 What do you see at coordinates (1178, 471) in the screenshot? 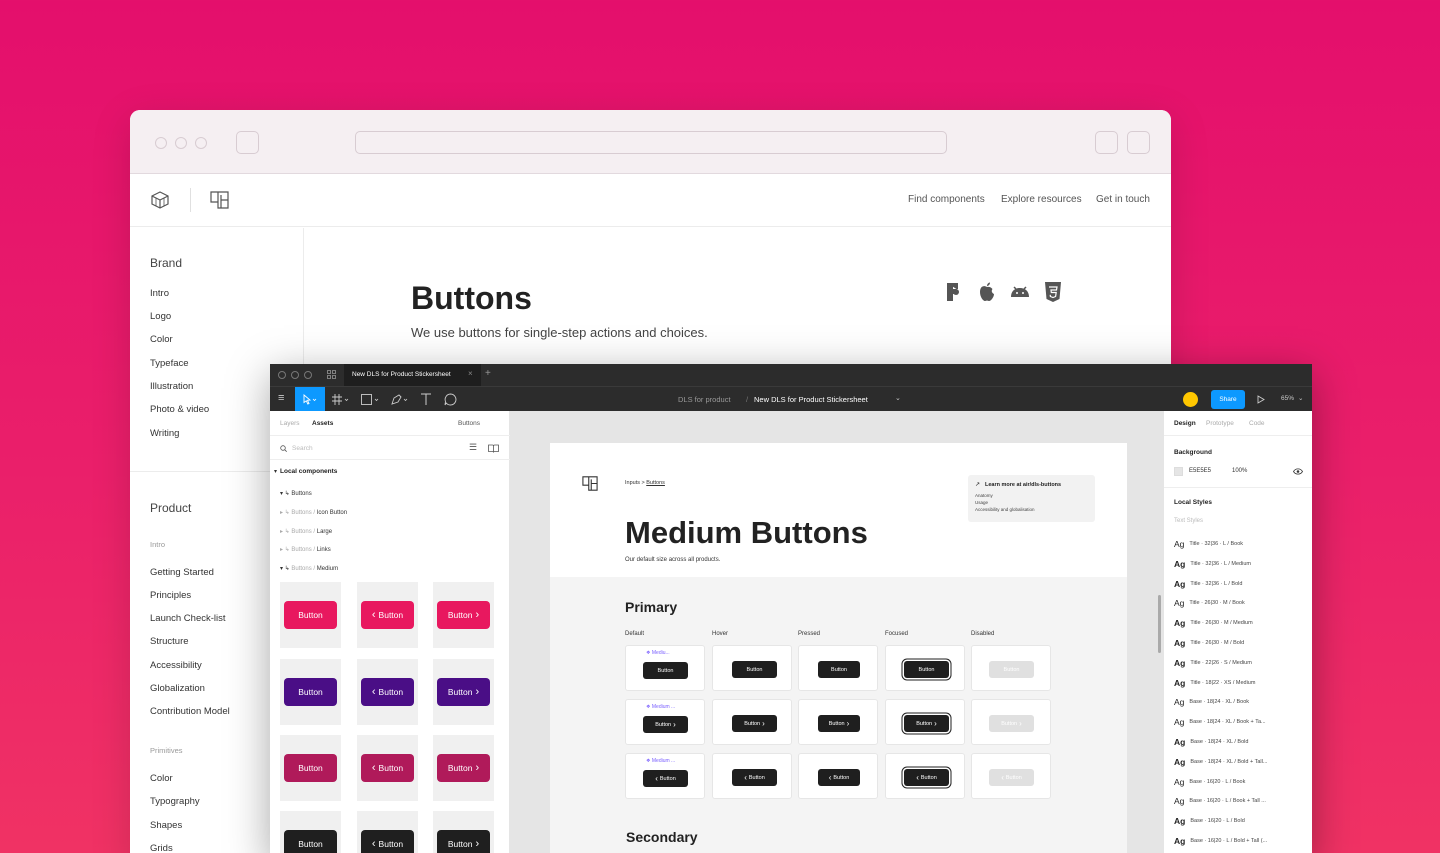
I see `background-swatch` at bounding box center [1178, 471].